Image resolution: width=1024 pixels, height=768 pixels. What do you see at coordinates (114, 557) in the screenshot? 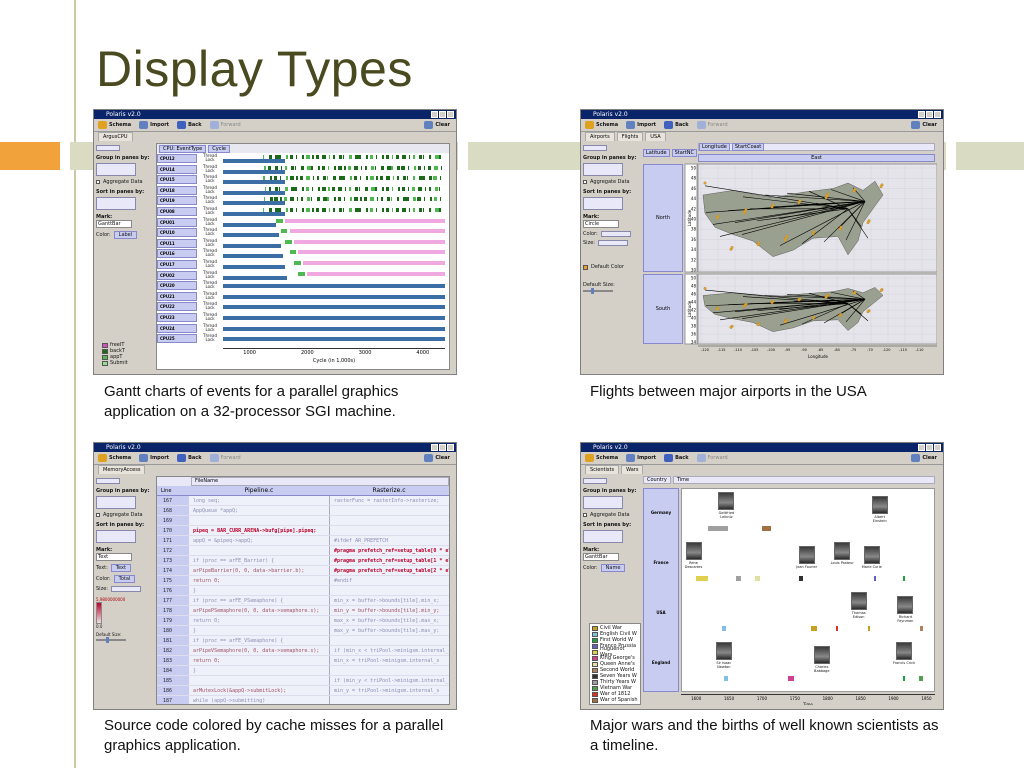
I see `mark-dropdown: Text` at bounding box center [114, 557].